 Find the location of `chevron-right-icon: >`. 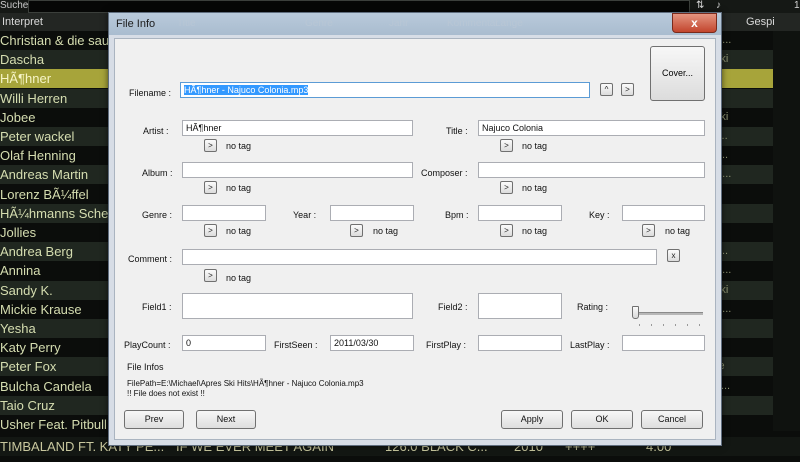

chevron-right-icon: > is located at coordinates (627, 89).